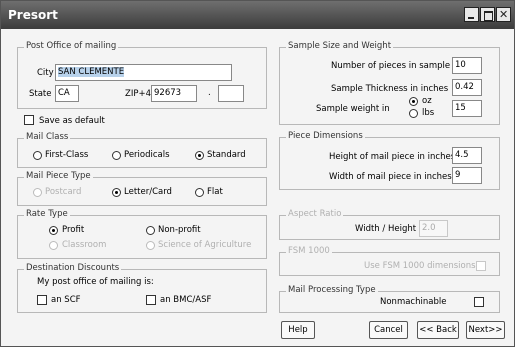 This screenshot has width=515, height=347. I want to click on radio-profit, so click(53, 230).